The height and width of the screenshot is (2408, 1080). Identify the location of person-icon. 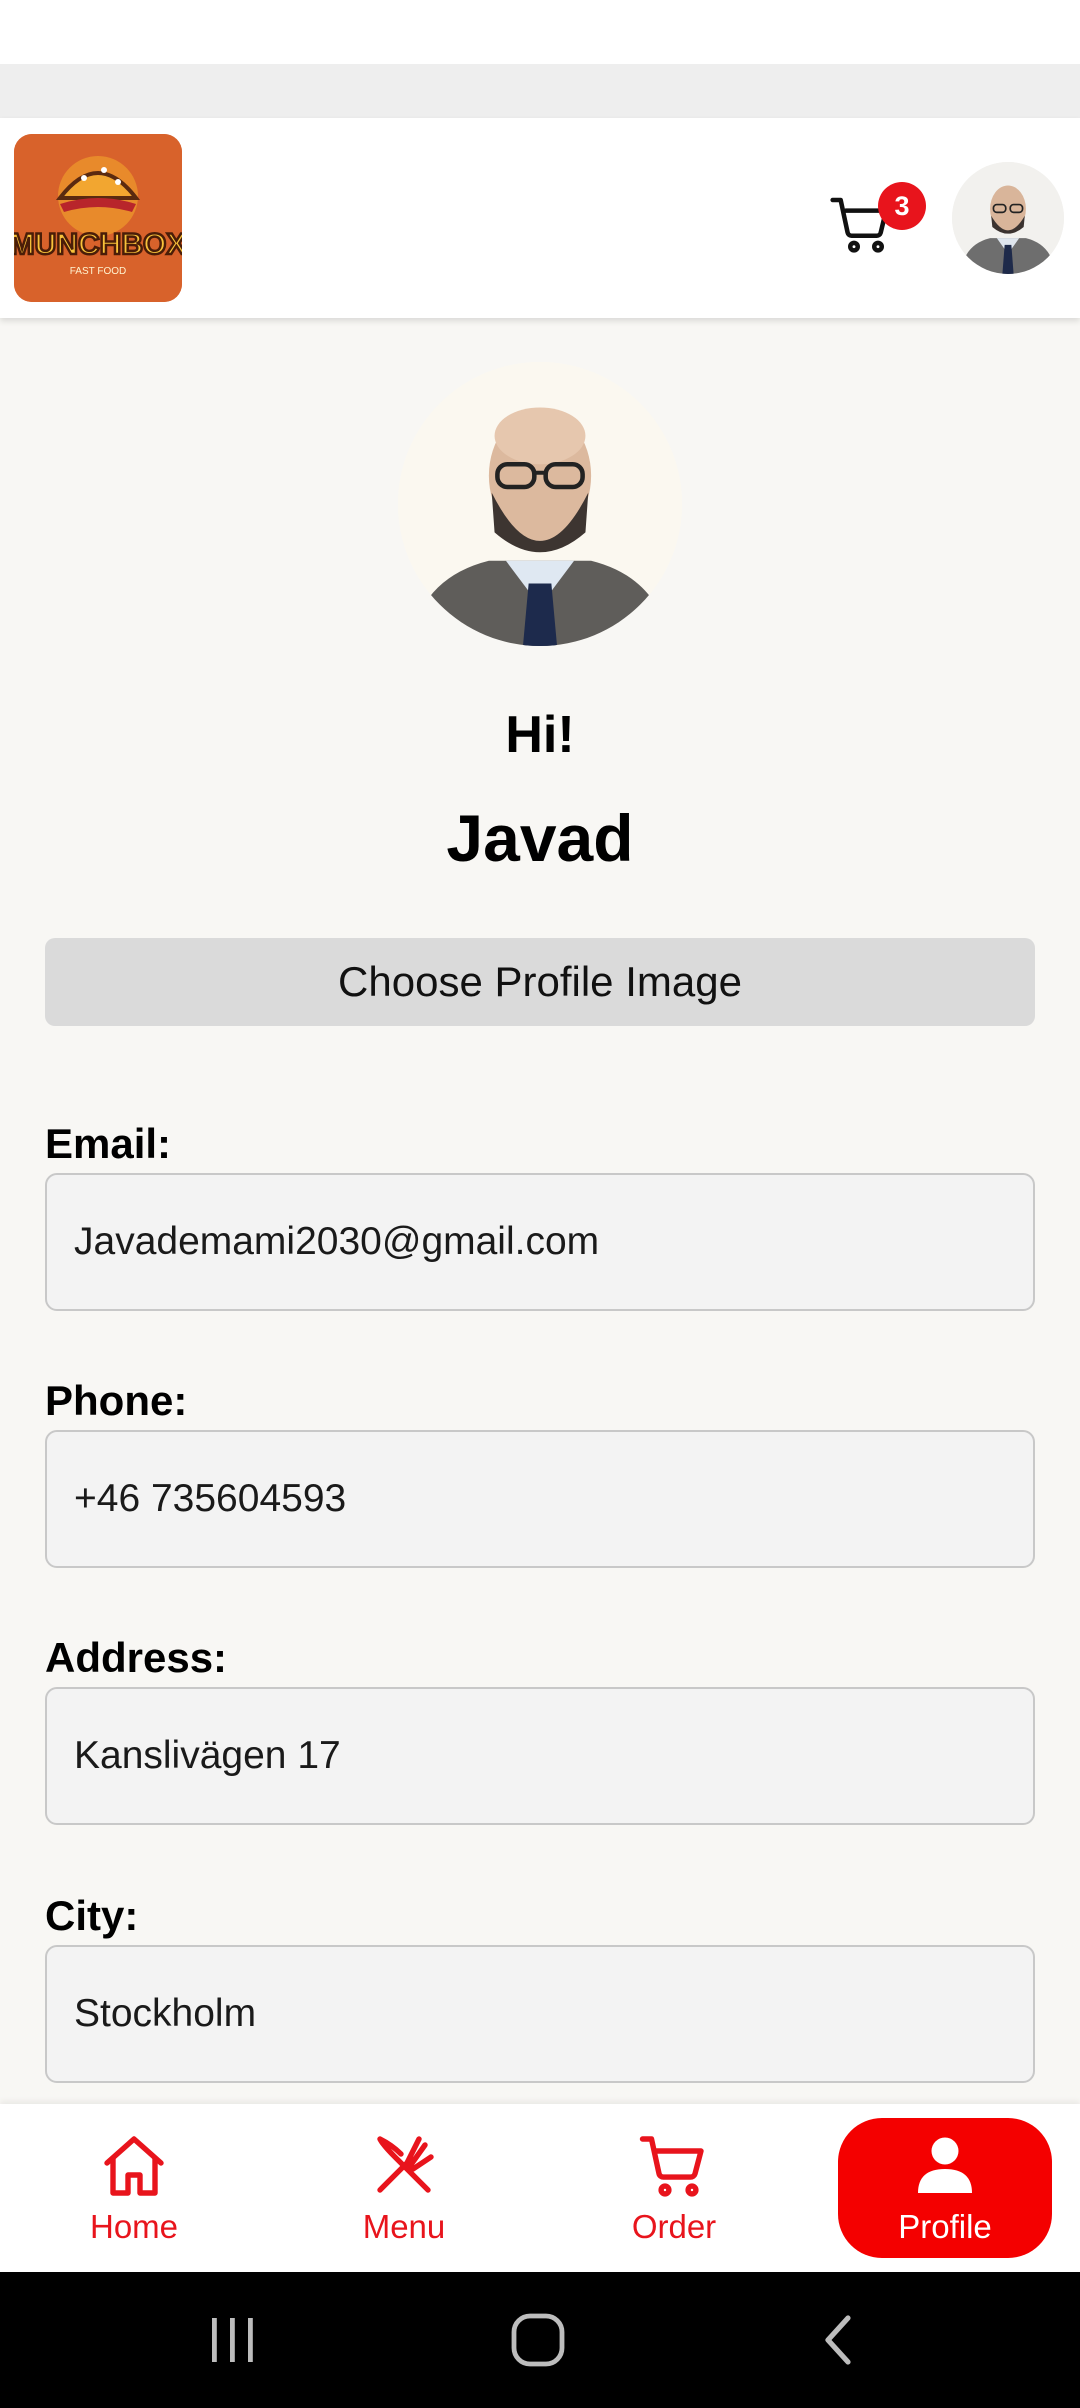
(945, 2165).